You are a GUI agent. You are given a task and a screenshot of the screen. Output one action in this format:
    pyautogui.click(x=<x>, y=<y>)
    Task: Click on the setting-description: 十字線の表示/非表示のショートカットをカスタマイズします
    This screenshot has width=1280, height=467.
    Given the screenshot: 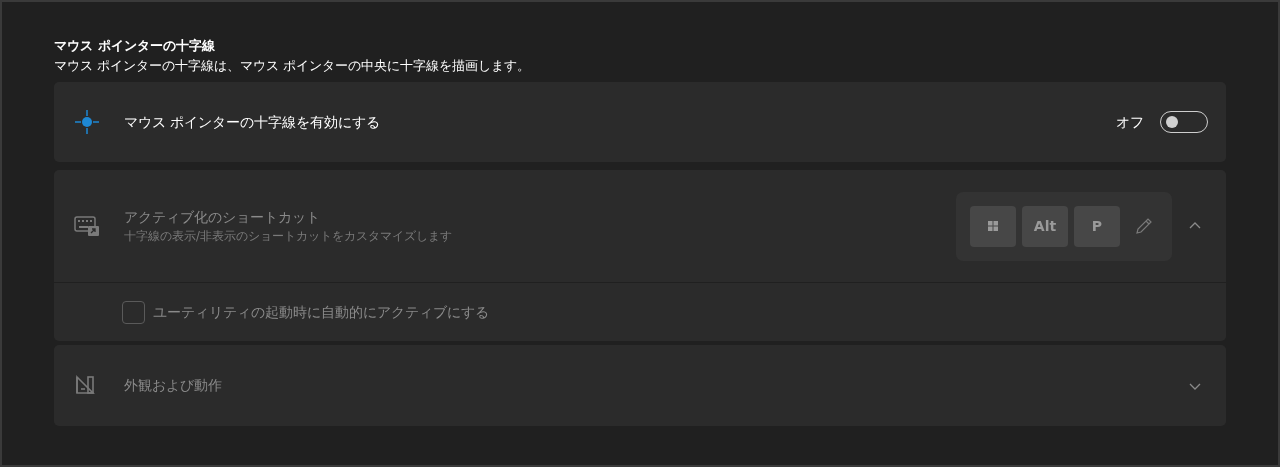 What is the action you would take?
    pyautogui.click(x=288, y=236)
    